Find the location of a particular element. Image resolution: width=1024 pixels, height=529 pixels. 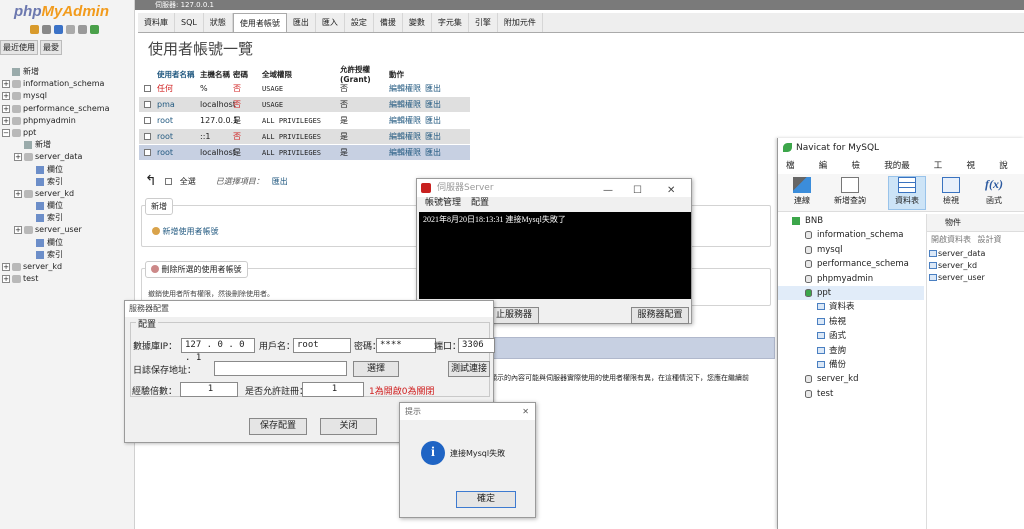

server-breadcrumb: 伺服器: 127.0.0.1 is located at coordinates (579, 5).